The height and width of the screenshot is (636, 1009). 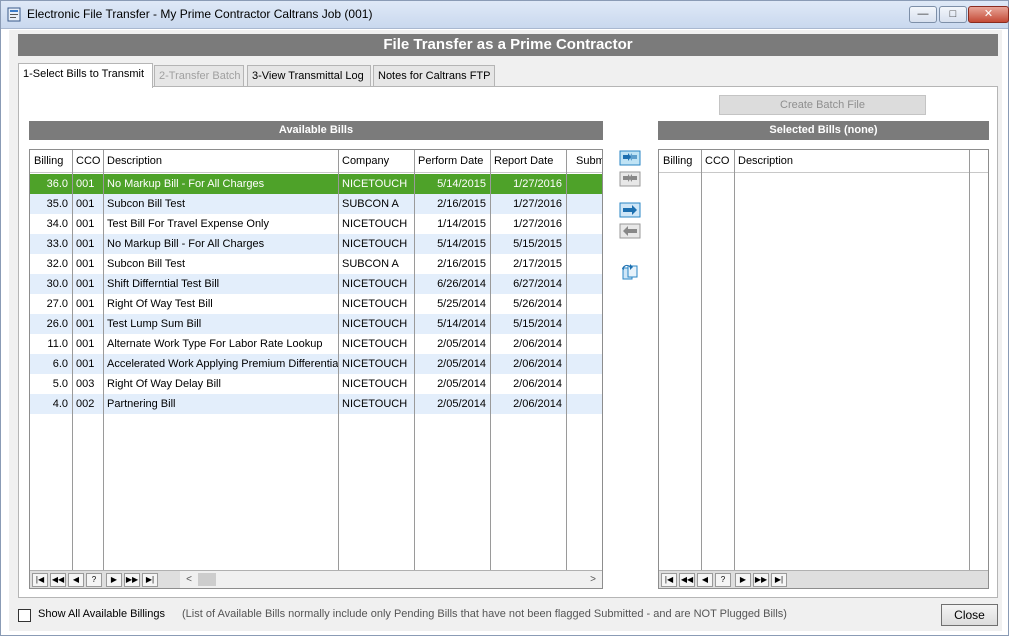 I want to click on maximize-button: □, so click(x=953, y=14).